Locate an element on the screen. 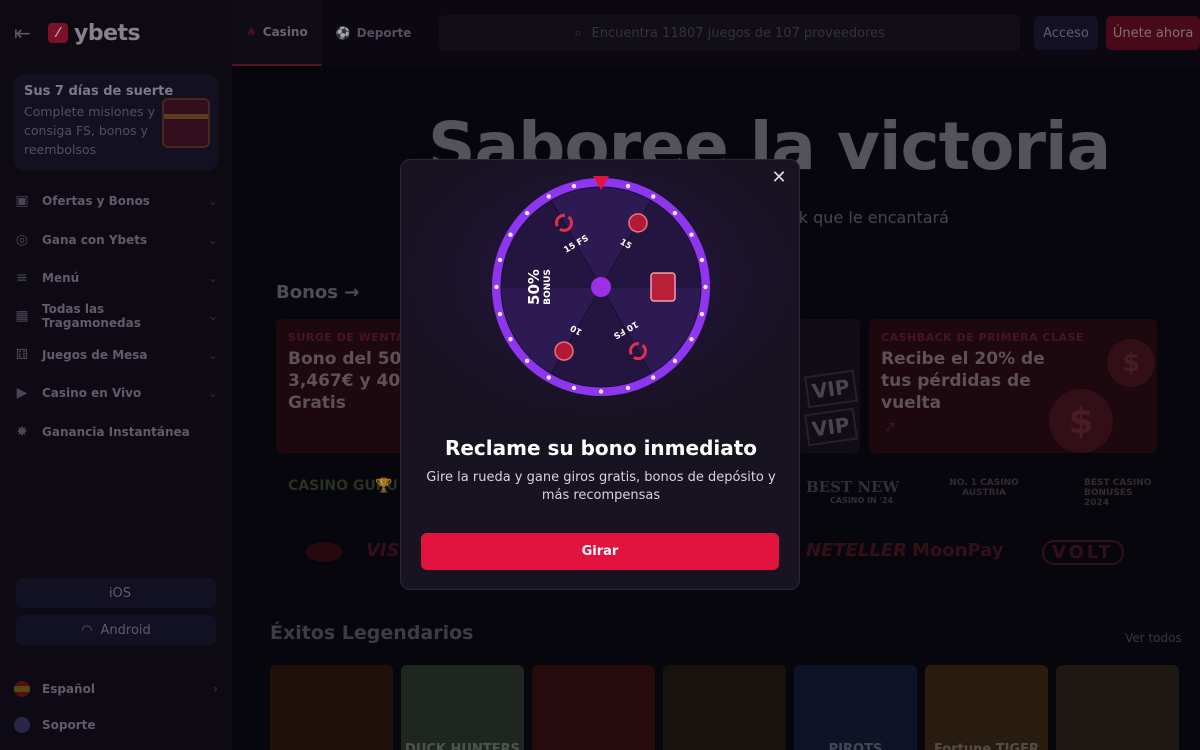 This screenshot has width=1200, height=750. prize-wheel: 15 FS 1510 FS1050% BONUS is located at coordinates (601, 287).